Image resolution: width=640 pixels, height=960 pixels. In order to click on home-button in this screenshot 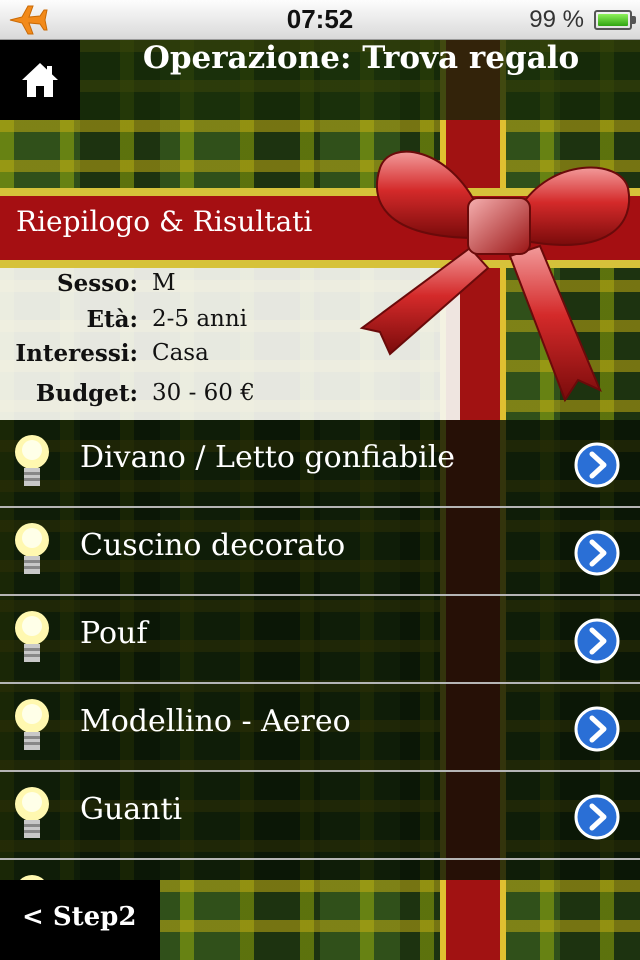, I will do `click(40, 80)`.